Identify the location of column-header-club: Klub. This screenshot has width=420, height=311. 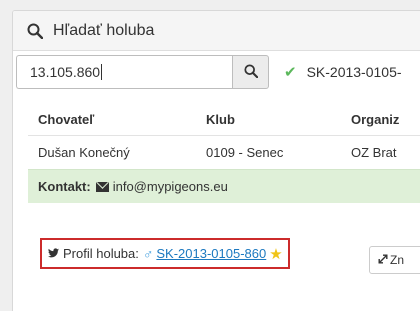
(220, 119).